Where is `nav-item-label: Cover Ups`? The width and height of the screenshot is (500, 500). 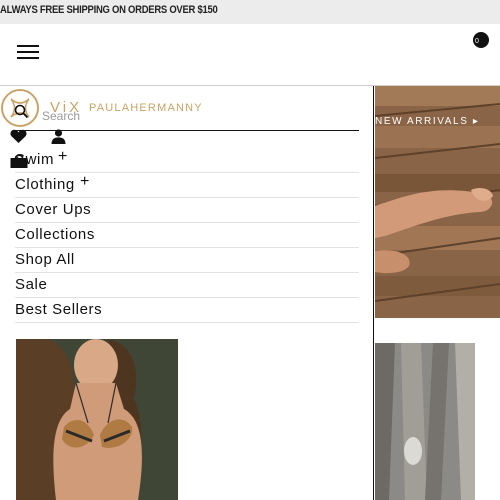 nav-item-label: Cover Ups is located at coordinates (53, 209).